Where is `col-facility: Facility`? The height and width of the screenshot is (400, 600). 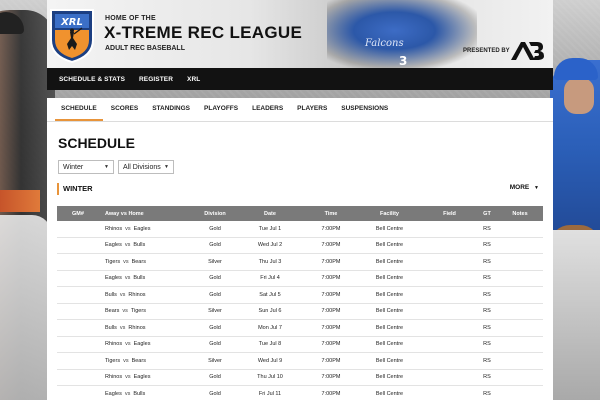
col-facility: Facility is located at coordinates (389, 214).